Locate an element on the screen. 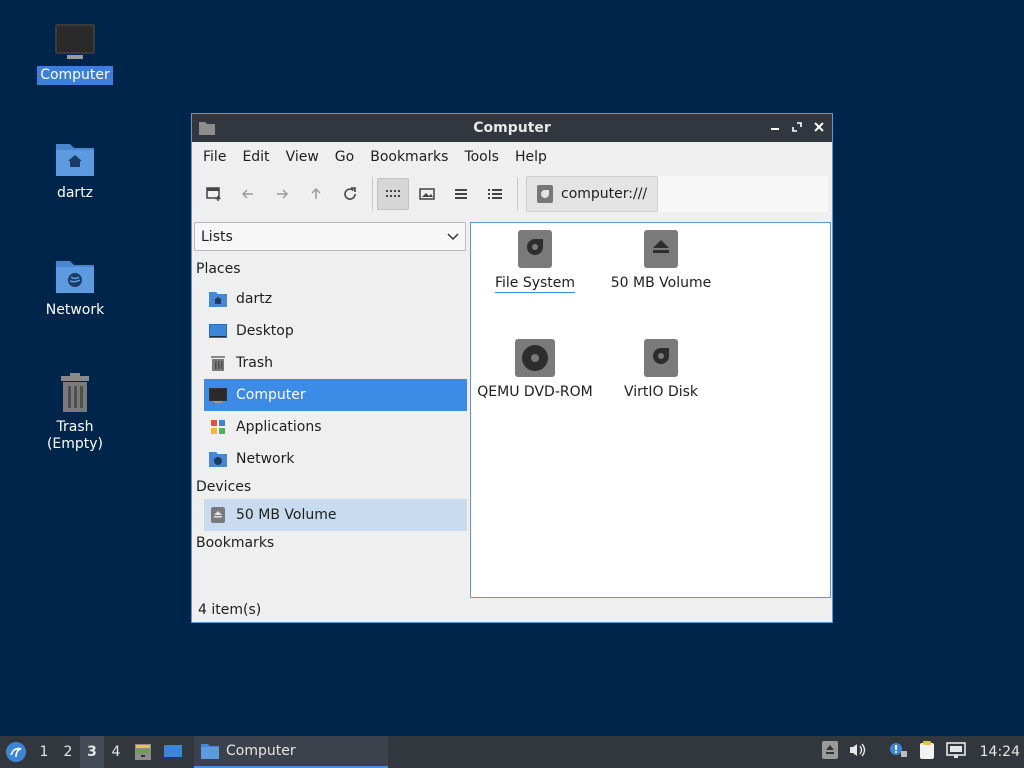 The width and height of the screenshot is (1024, 768). file-item-qemu-dvd-rom: QEMU DVD-ROM is located at coordinates (535, 369).